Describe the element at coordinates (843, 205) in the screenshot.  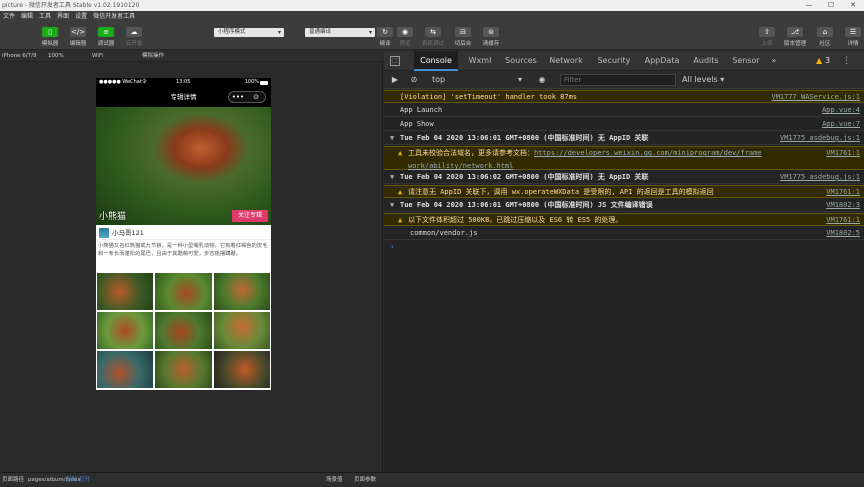
I see `source-link: VM1802:3` at that location.